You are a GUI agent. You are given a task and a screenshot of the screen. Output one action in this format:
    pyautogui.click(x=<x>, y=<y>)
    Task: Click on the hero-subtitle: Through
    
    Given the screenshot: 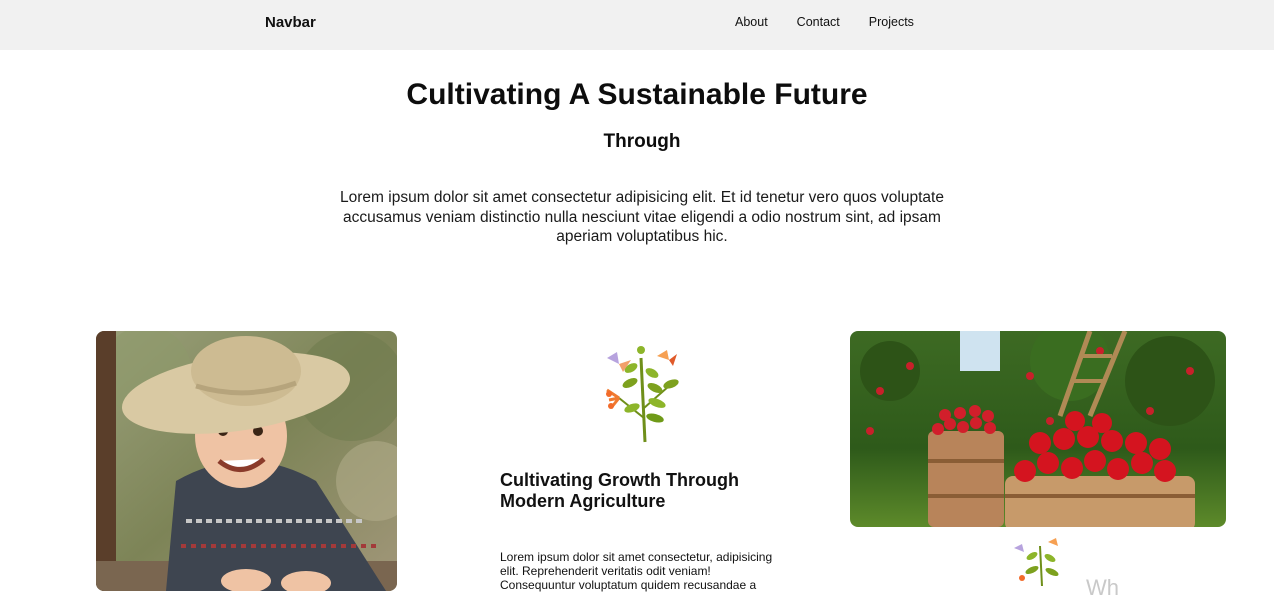 What is the action you would take?
    pyautogui.click(x=642, y=141)
    